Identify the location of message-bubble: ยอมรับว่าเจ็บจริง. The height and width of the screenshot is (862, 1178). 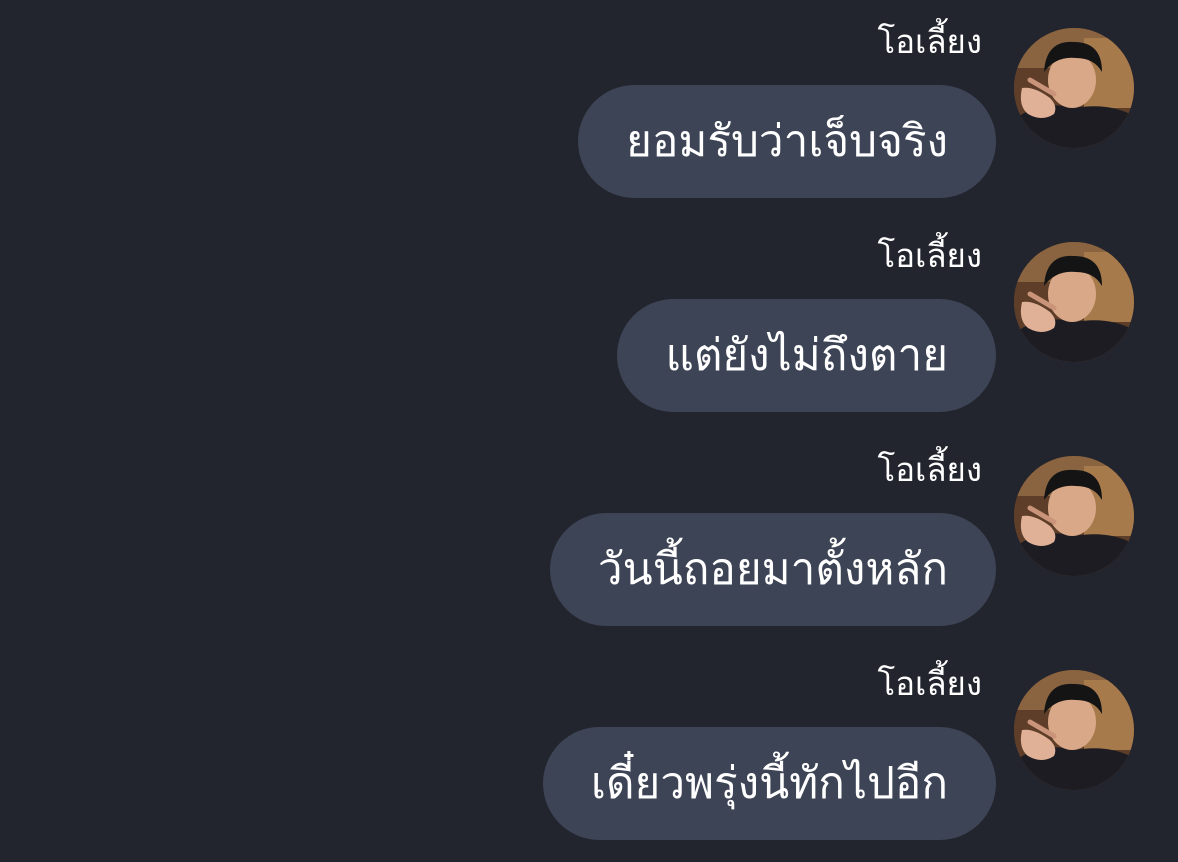
(787, 141).